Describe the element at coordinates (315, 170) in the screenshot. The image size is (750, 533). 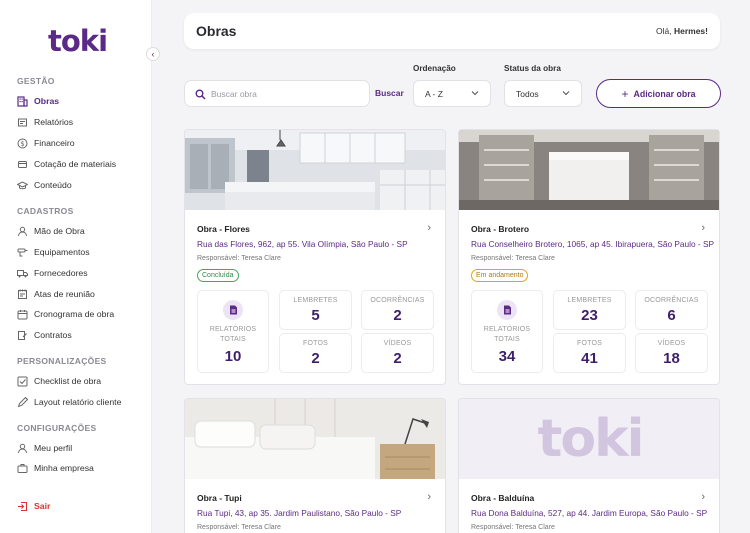
I see `project-photo-kitchen` at that location.